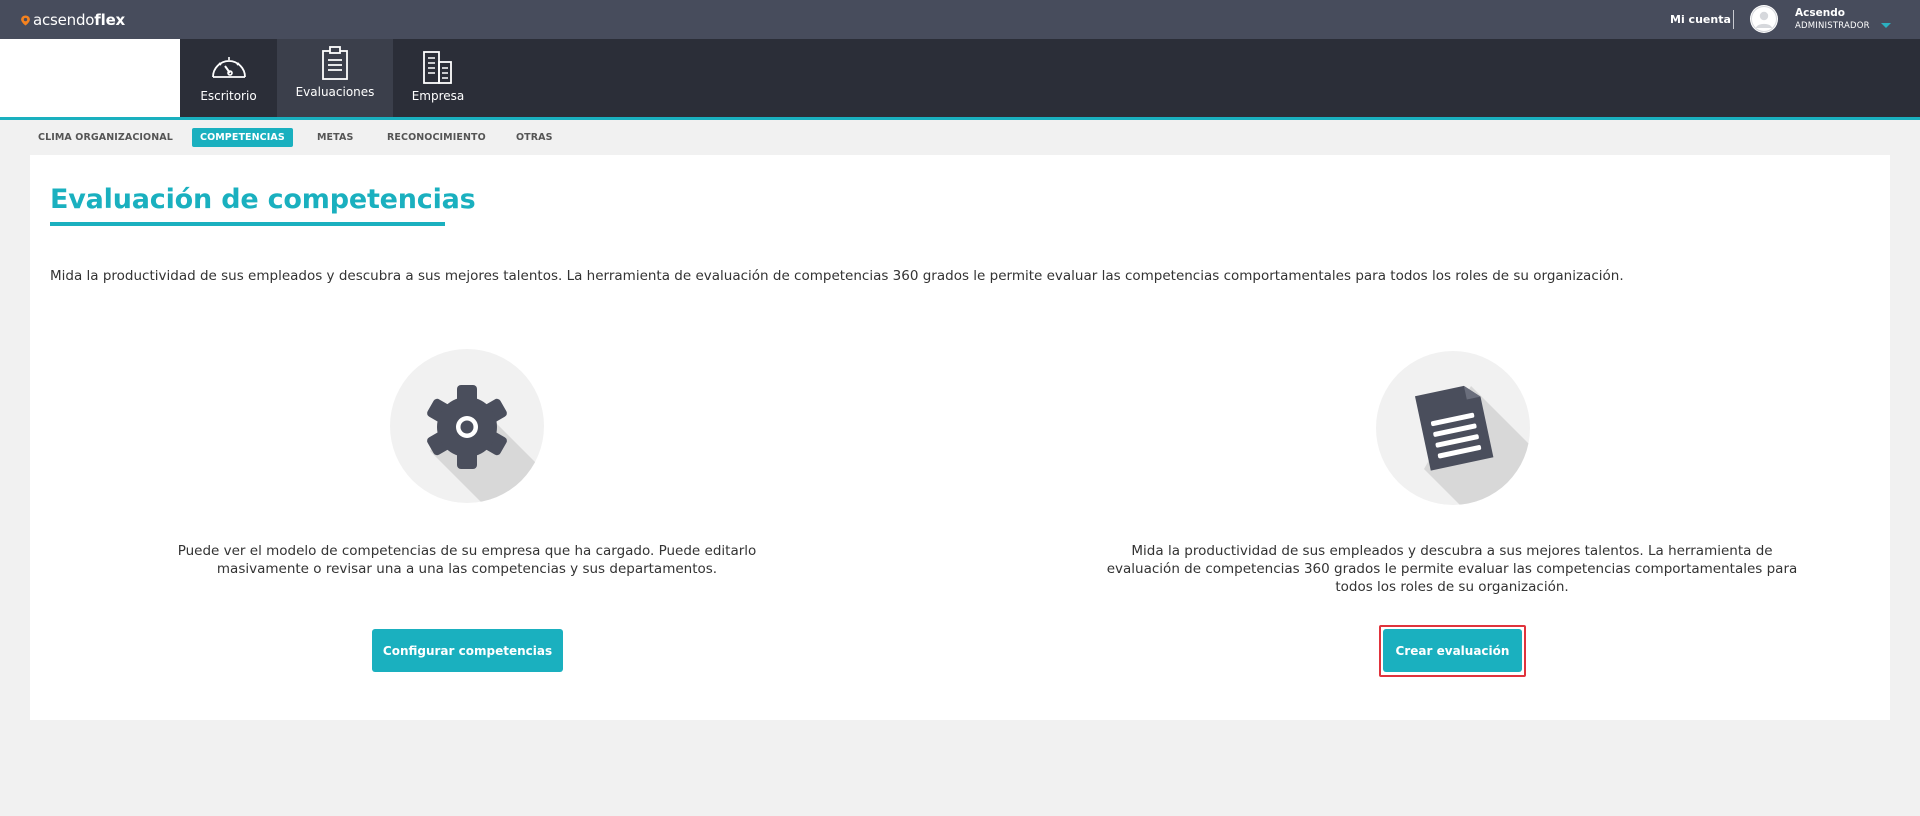  What do you see at coordinates (335, 137) in the screenshot?
I see `subnav-metas: METAS` at bounding box center [335, 137].